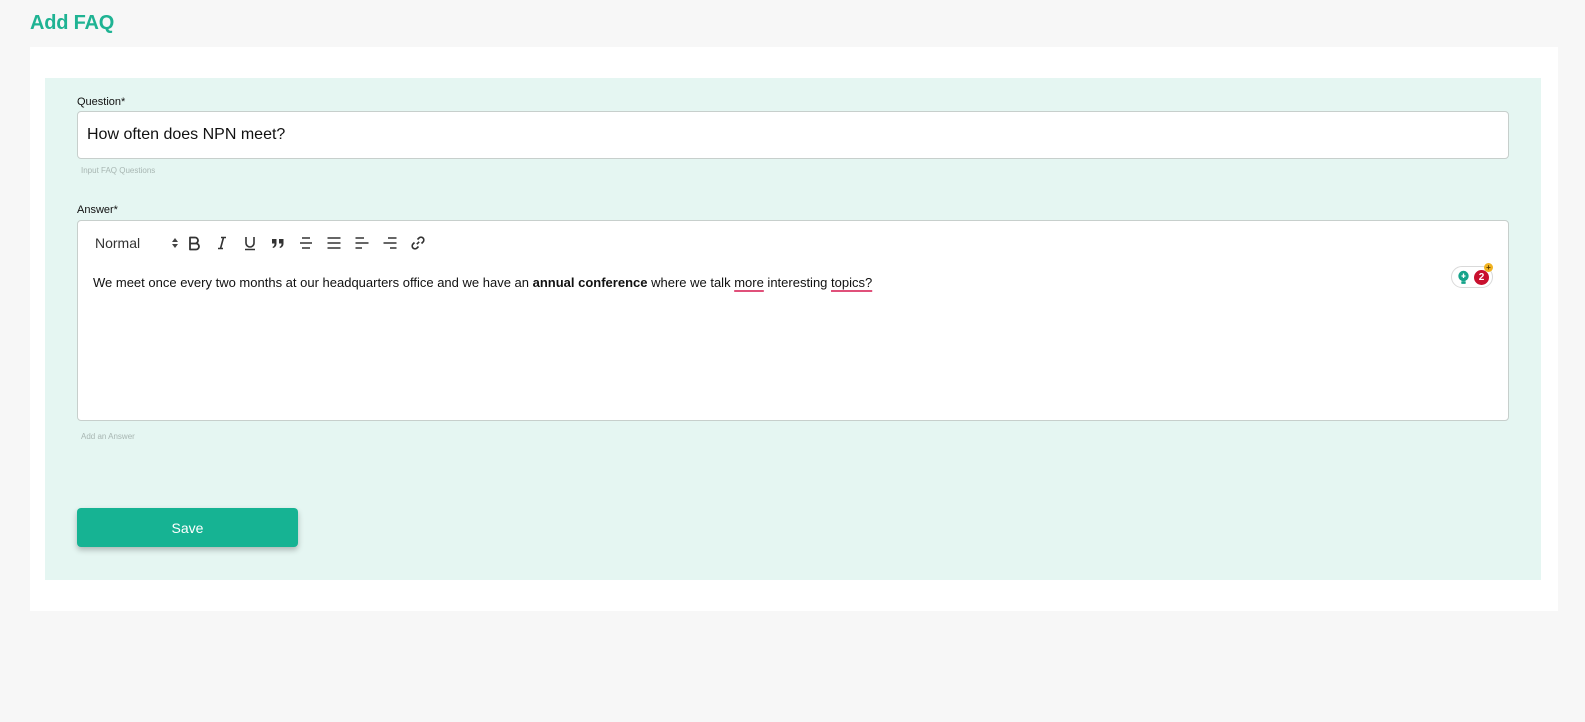 This screenshot has height=722, width=1585. What do you see at coordinates (1472, 275) in the screenshot?
I see `grammarly-widget: 2 +` at bounding box center [1472, 275].